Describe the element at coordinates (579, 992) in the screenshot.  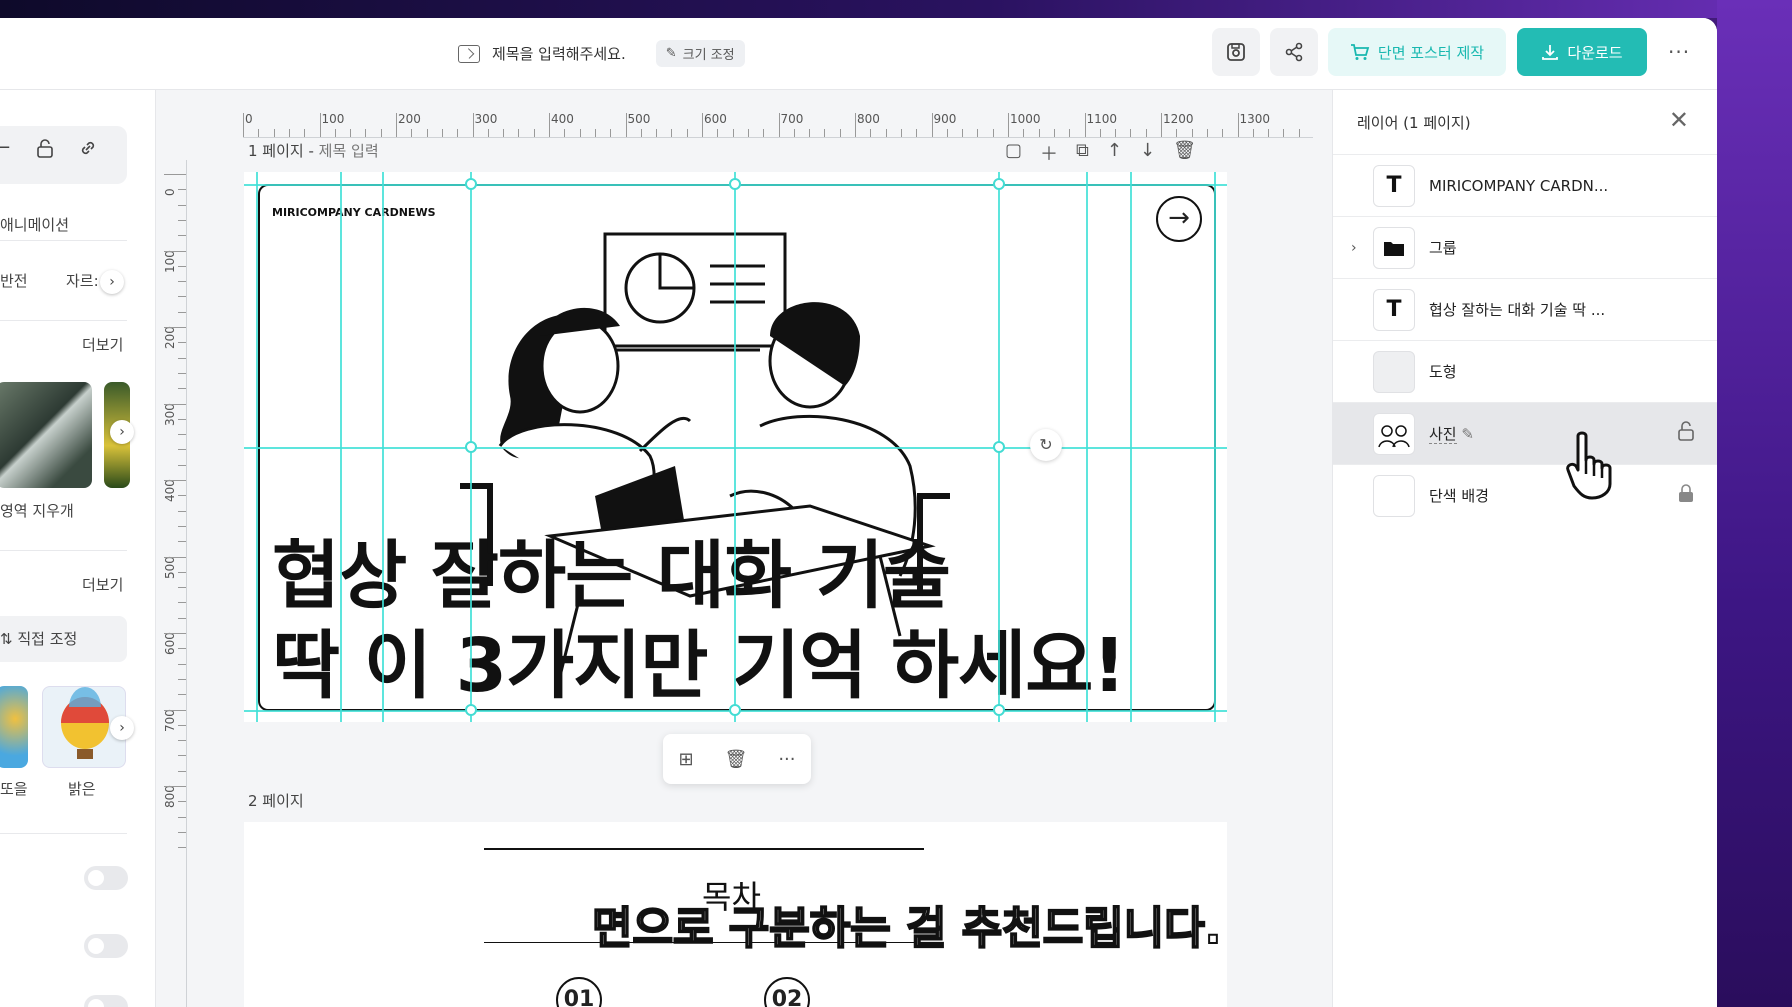
I see `number-badge-1: 01` at that location.